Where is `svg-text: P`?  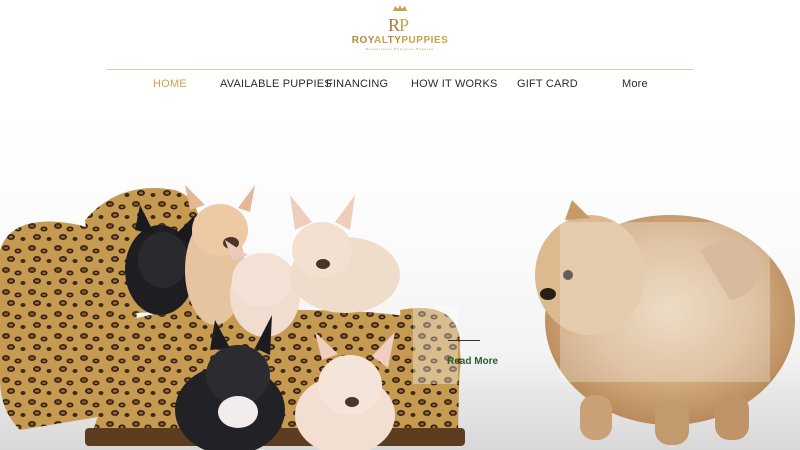
svg-text: P is located at coordinates (404, 24).